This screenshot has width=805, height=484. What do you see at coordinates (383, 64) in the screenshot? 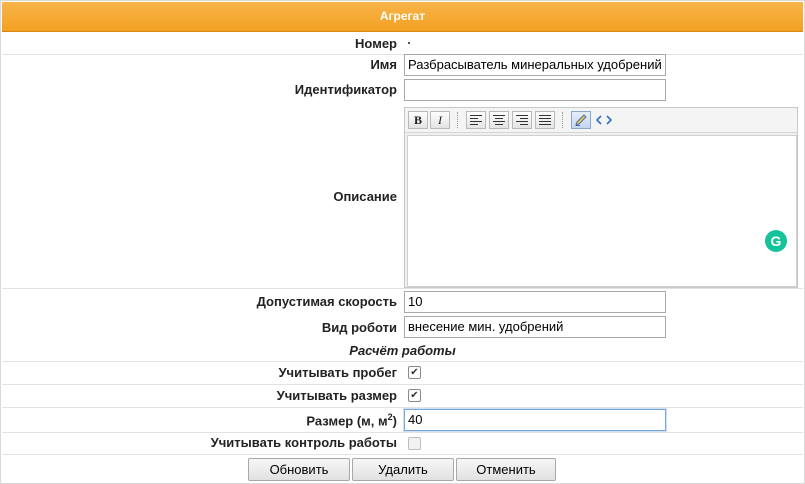
I see `name-label: Имя` at bounding box center [383, 64].